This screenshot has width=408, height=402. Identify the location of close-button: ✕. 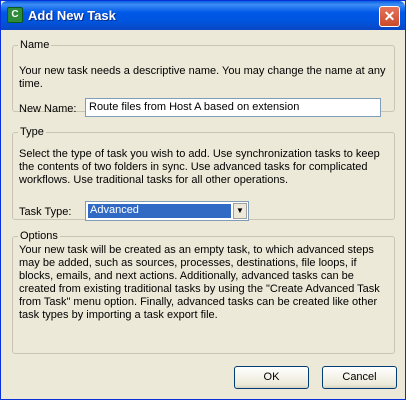
(389, 16).